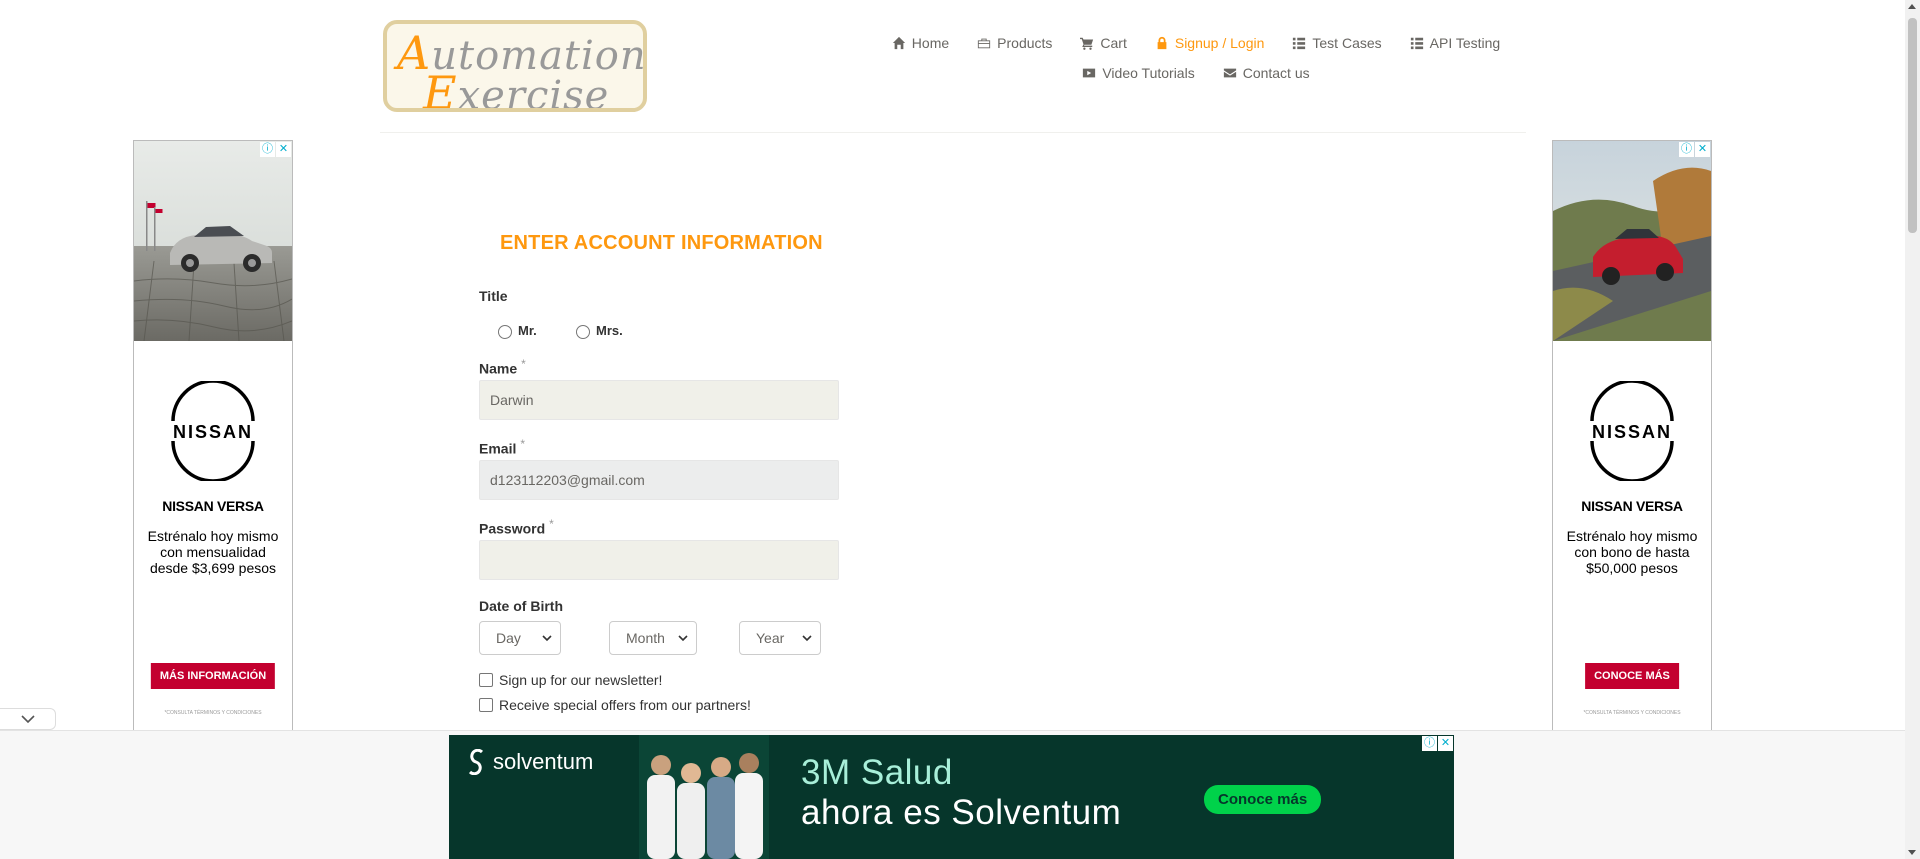  Describe the element at coordinates (984, 43) in the screenshot. I see `briefcase-icon` at that location.